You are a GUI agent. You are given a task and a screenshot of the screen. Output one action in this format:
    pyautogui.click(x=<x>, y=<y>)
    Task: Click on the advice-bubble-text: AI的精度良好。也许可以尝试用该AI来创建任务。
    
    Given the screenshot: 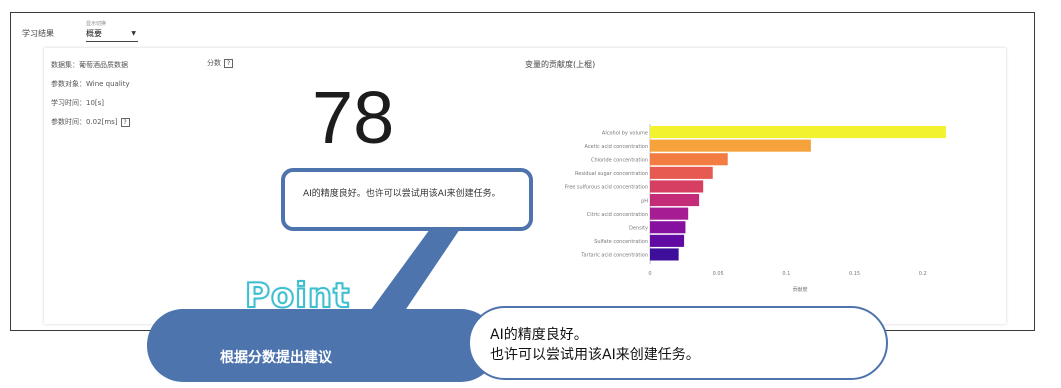 What is the action you would take?
    pyautogui.click(x=402, y=194)
    